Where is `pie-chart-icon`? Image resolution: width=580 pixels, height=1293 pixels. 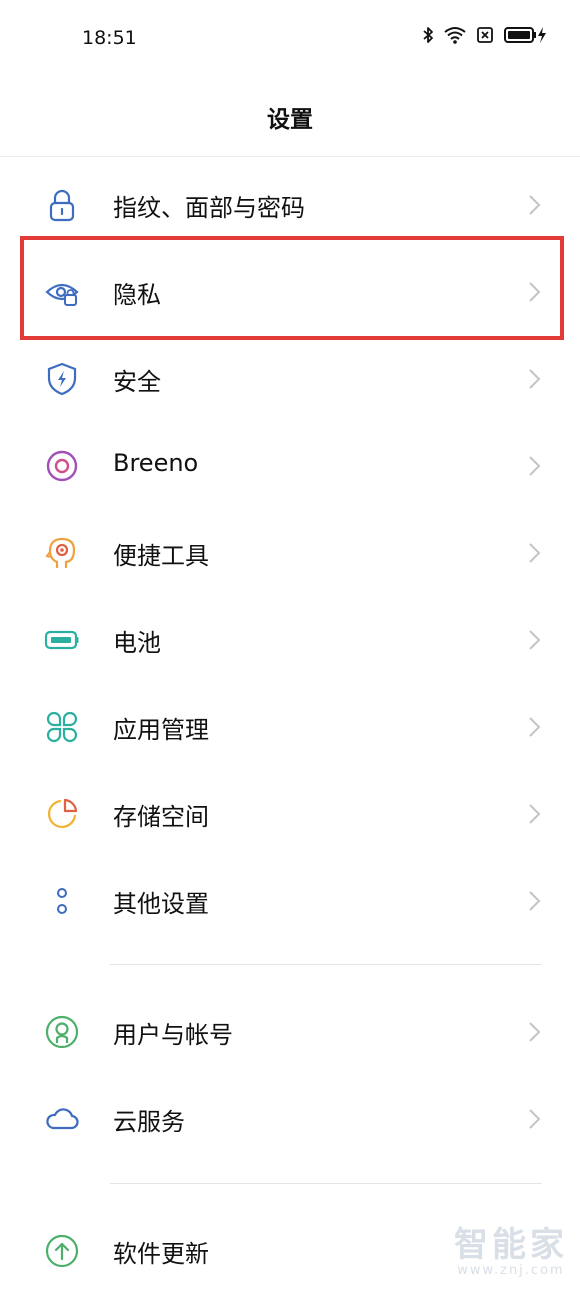
pie-chart-icon is located at coordinates (62, 814).